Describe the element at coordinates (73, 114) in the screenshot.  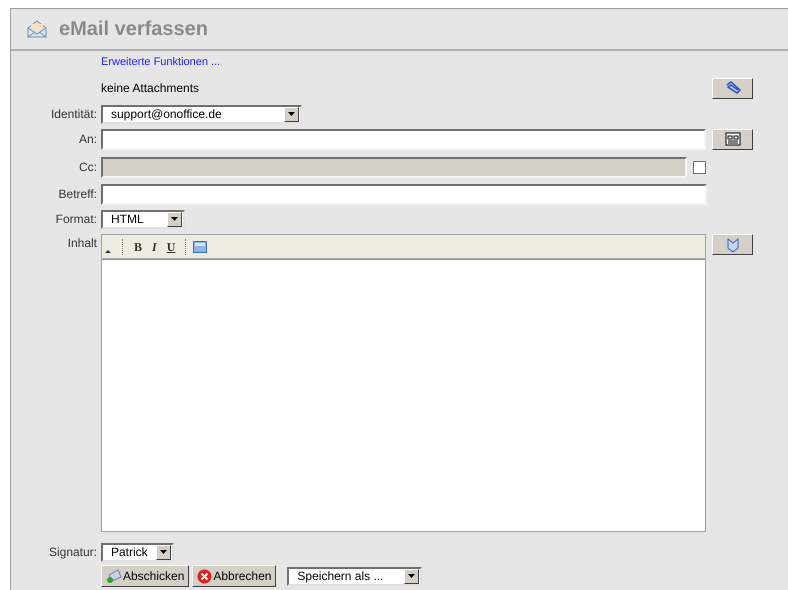
I see `identity-label: Identität:` at that location.